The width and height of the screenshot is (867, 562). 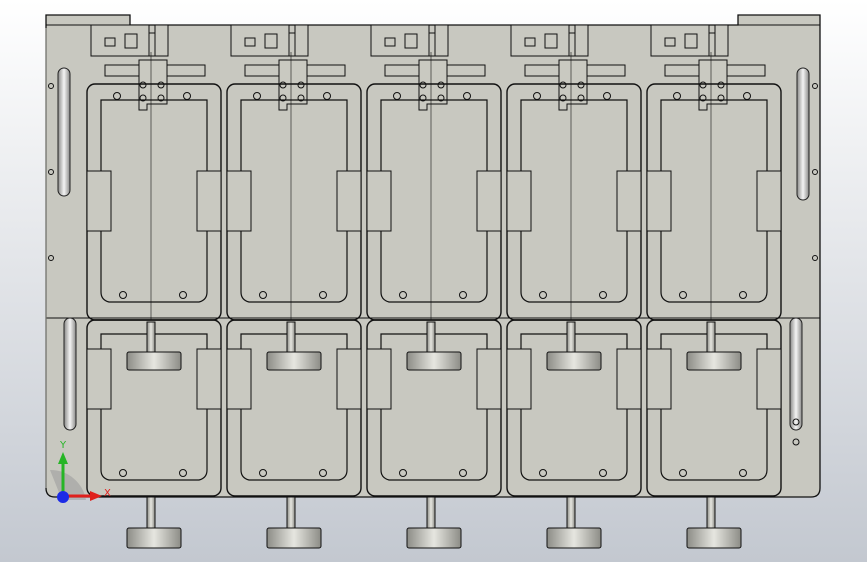 What do you see at coordinates (803, 134) in the screenshot?
I see `right-upper-slot` at bounding box center [803, 134].